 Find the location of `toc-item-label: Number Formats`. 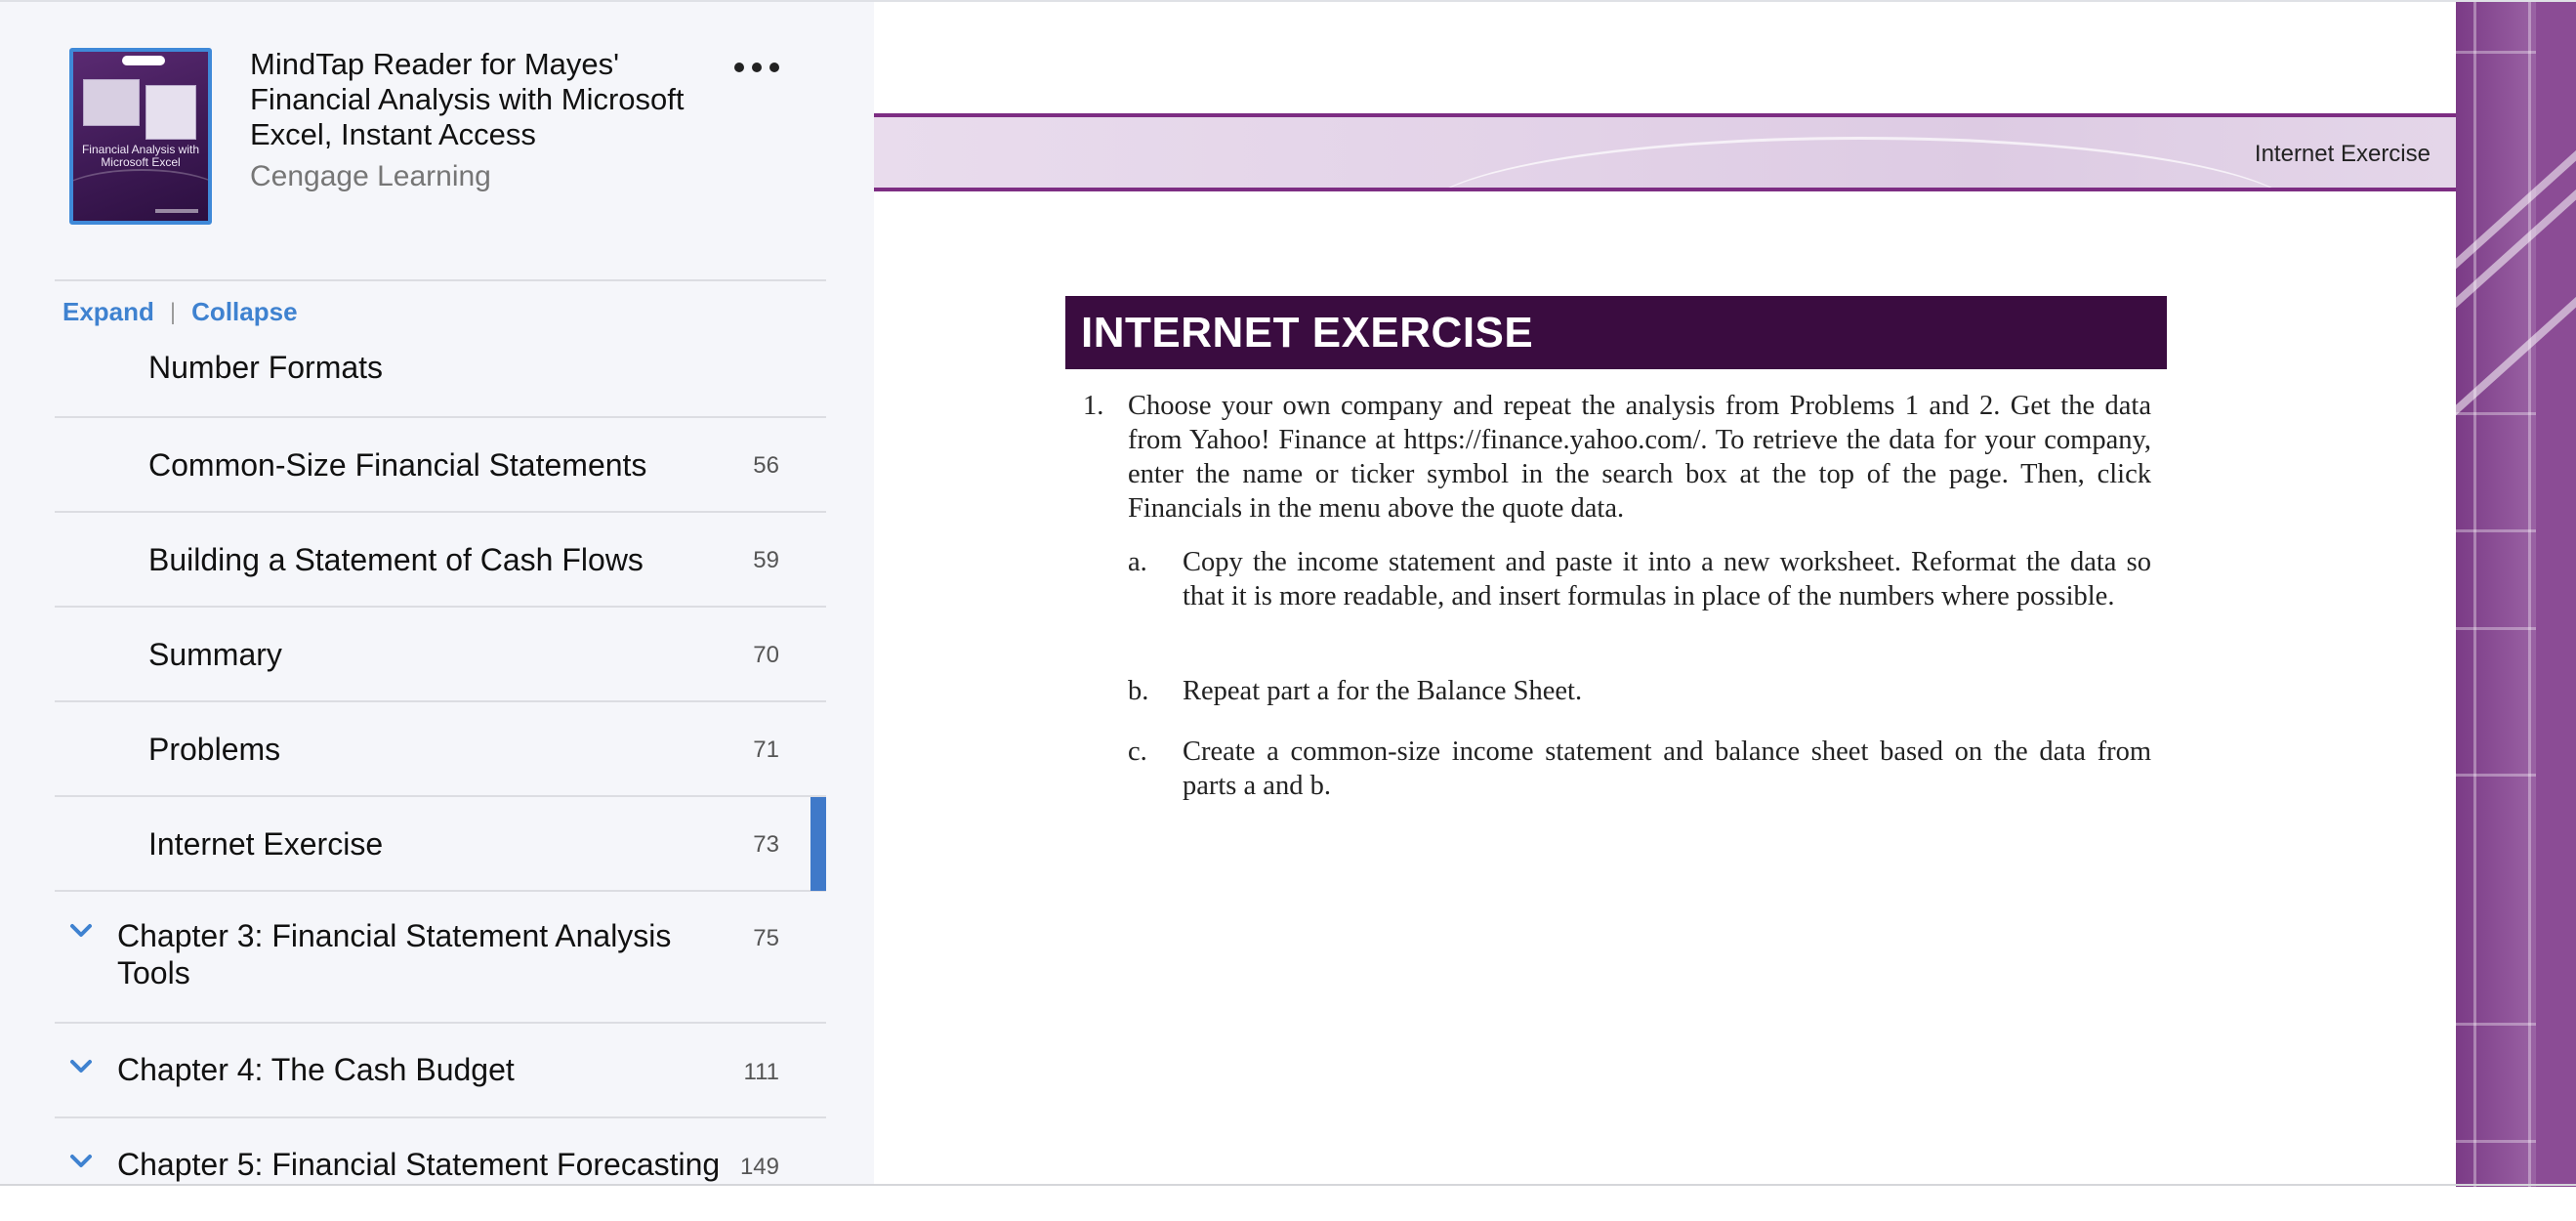

toc-item-label: Number Formats is located at coordinates (266, 367).